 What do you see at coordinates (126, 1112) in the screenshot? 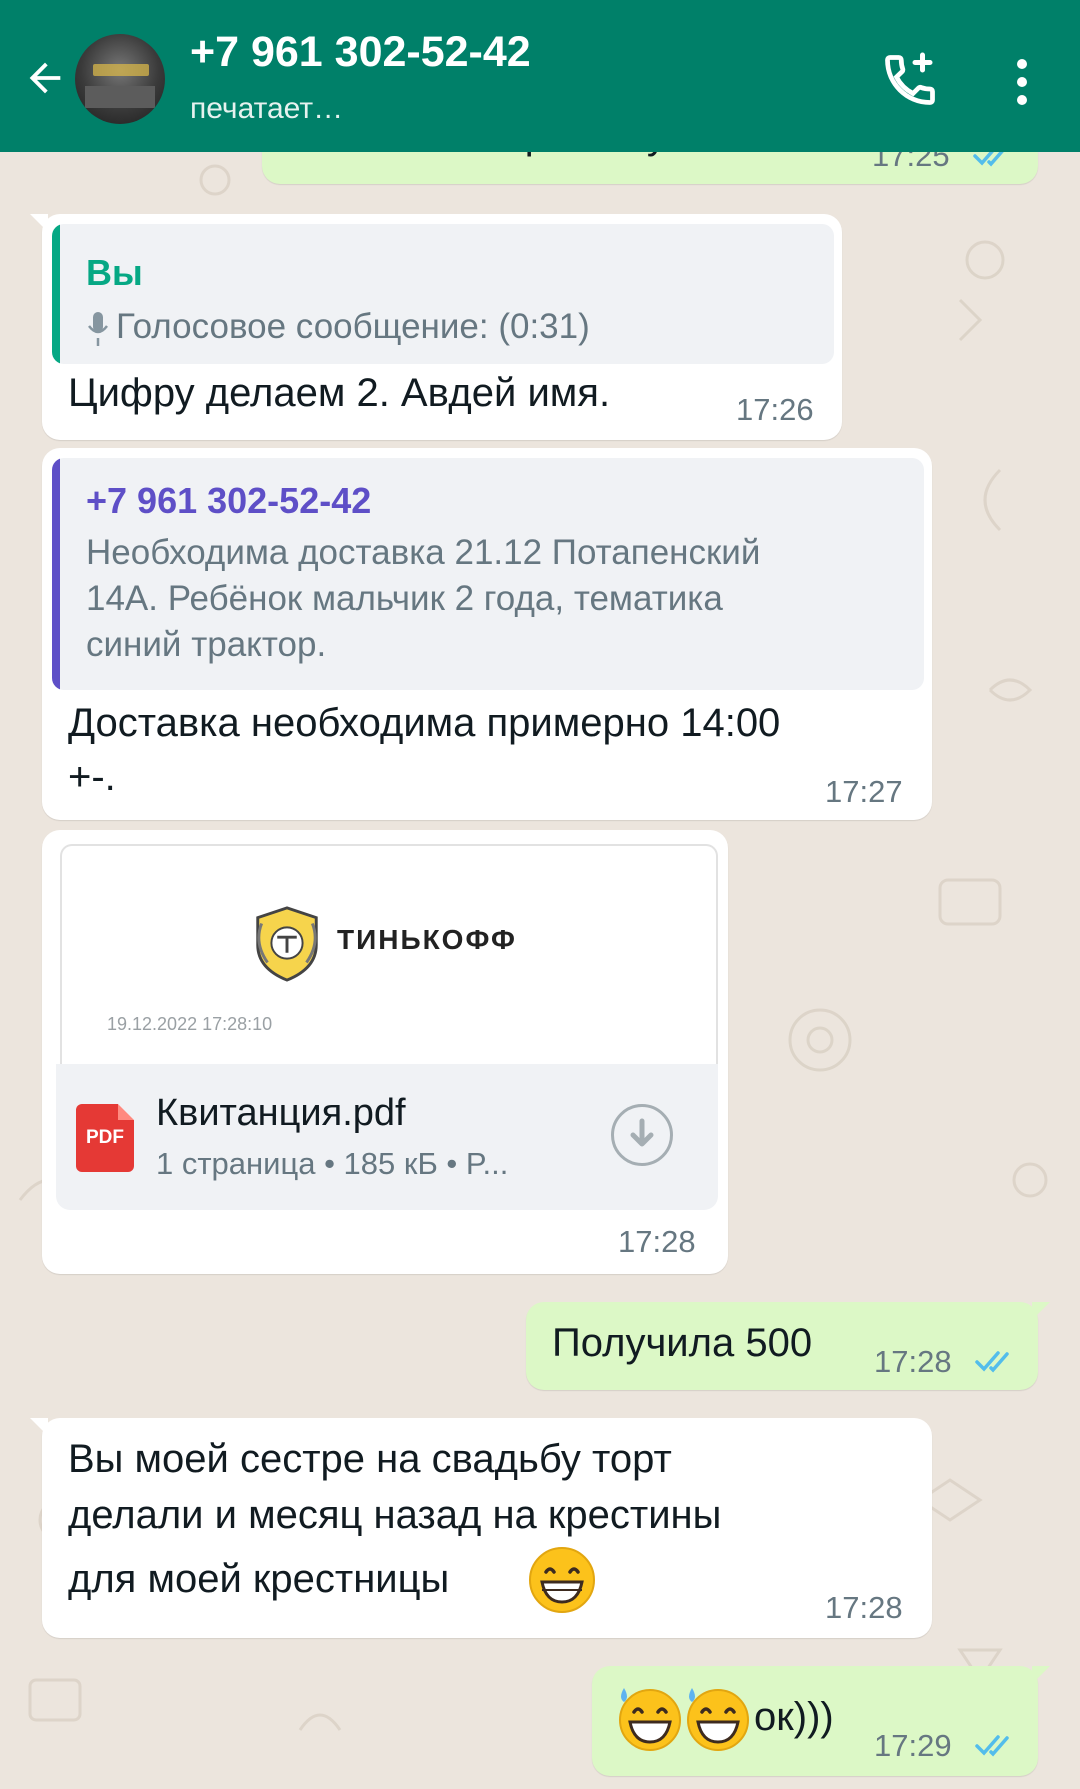
I see `pdf-icon-fold` at bounding box center [126, 1112].